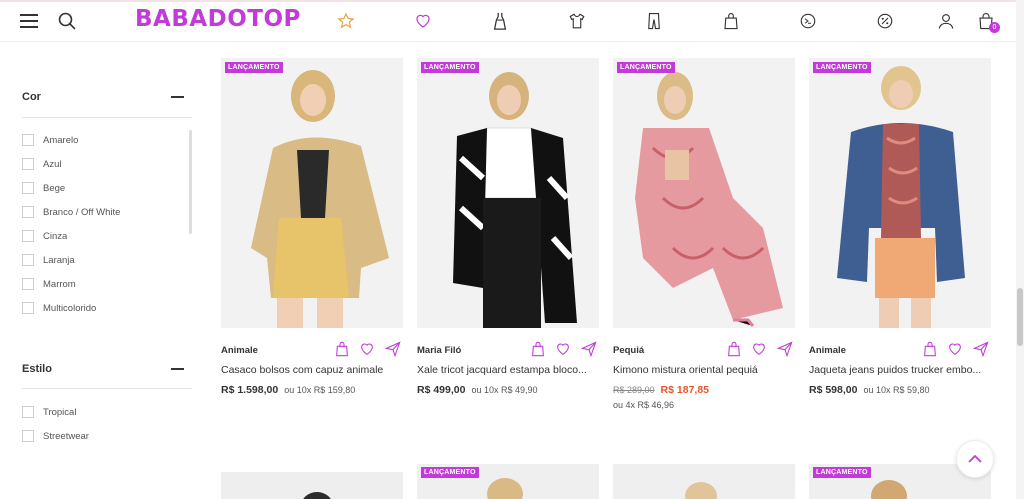 The width and height of the screenshot is (1024, 499). I want to click on star-icon, so click(346, 21).